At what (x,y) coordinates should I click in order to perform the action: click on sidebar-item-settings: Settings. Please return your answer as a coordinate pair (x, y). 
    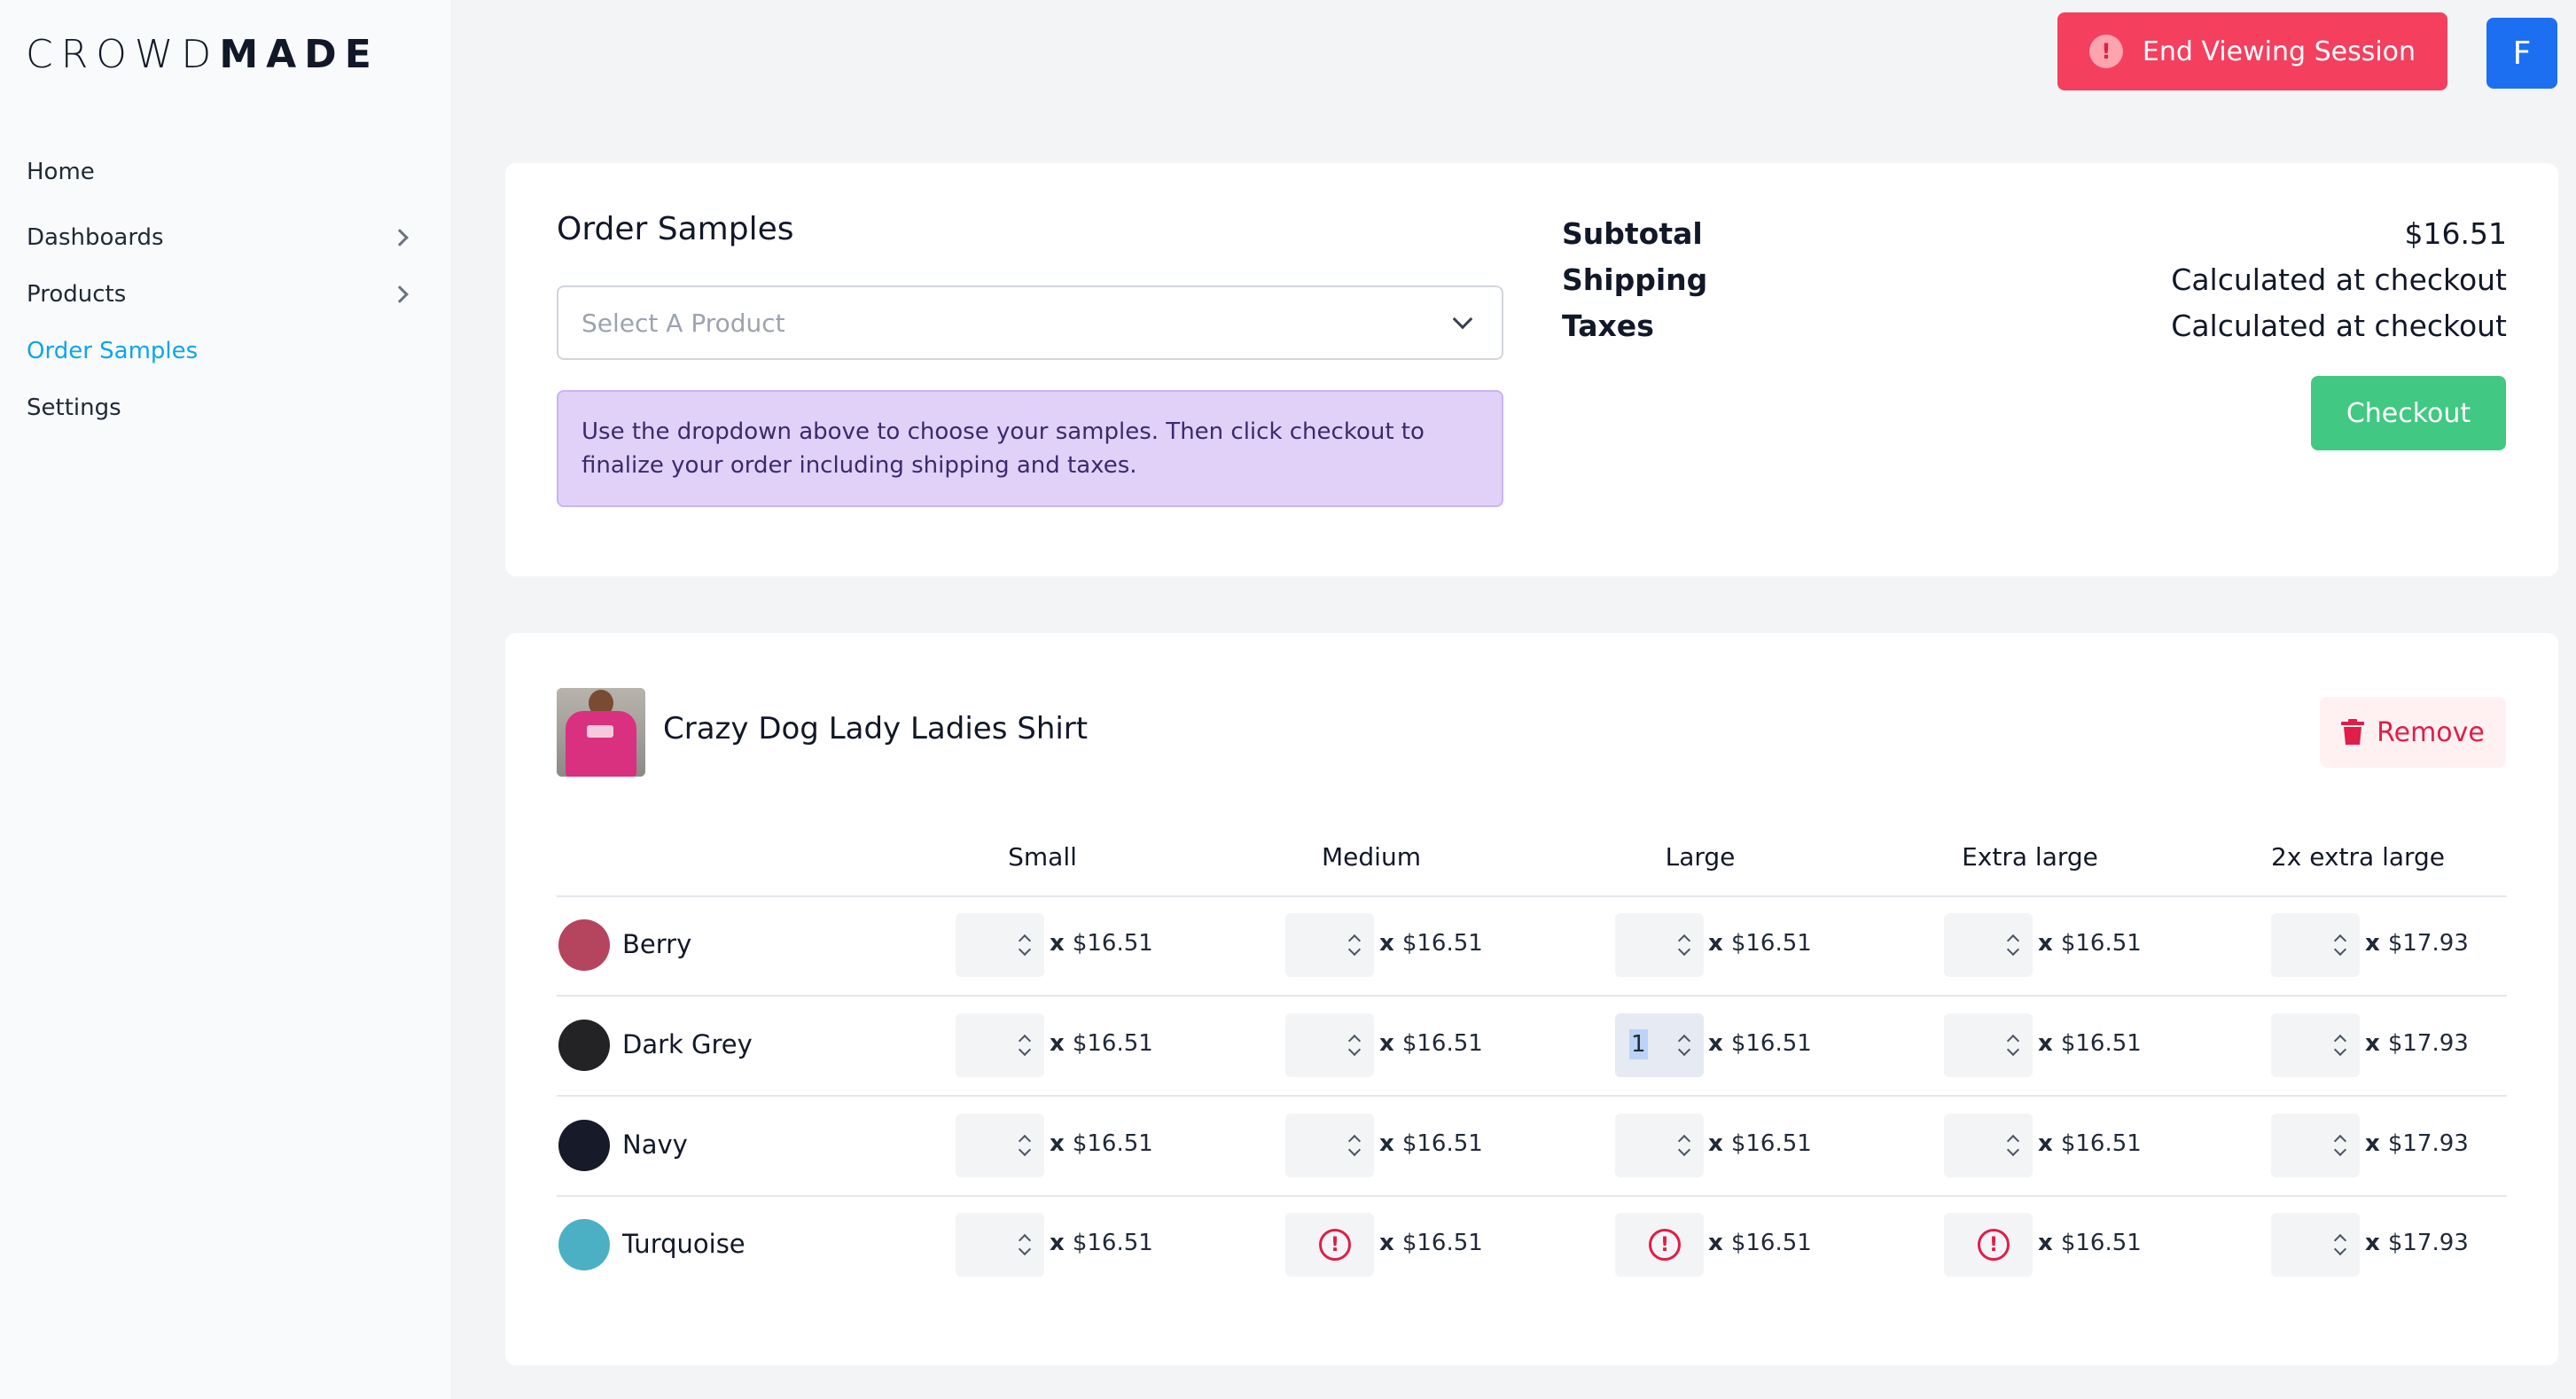
    Looking at the image, I should click on (226, 407).